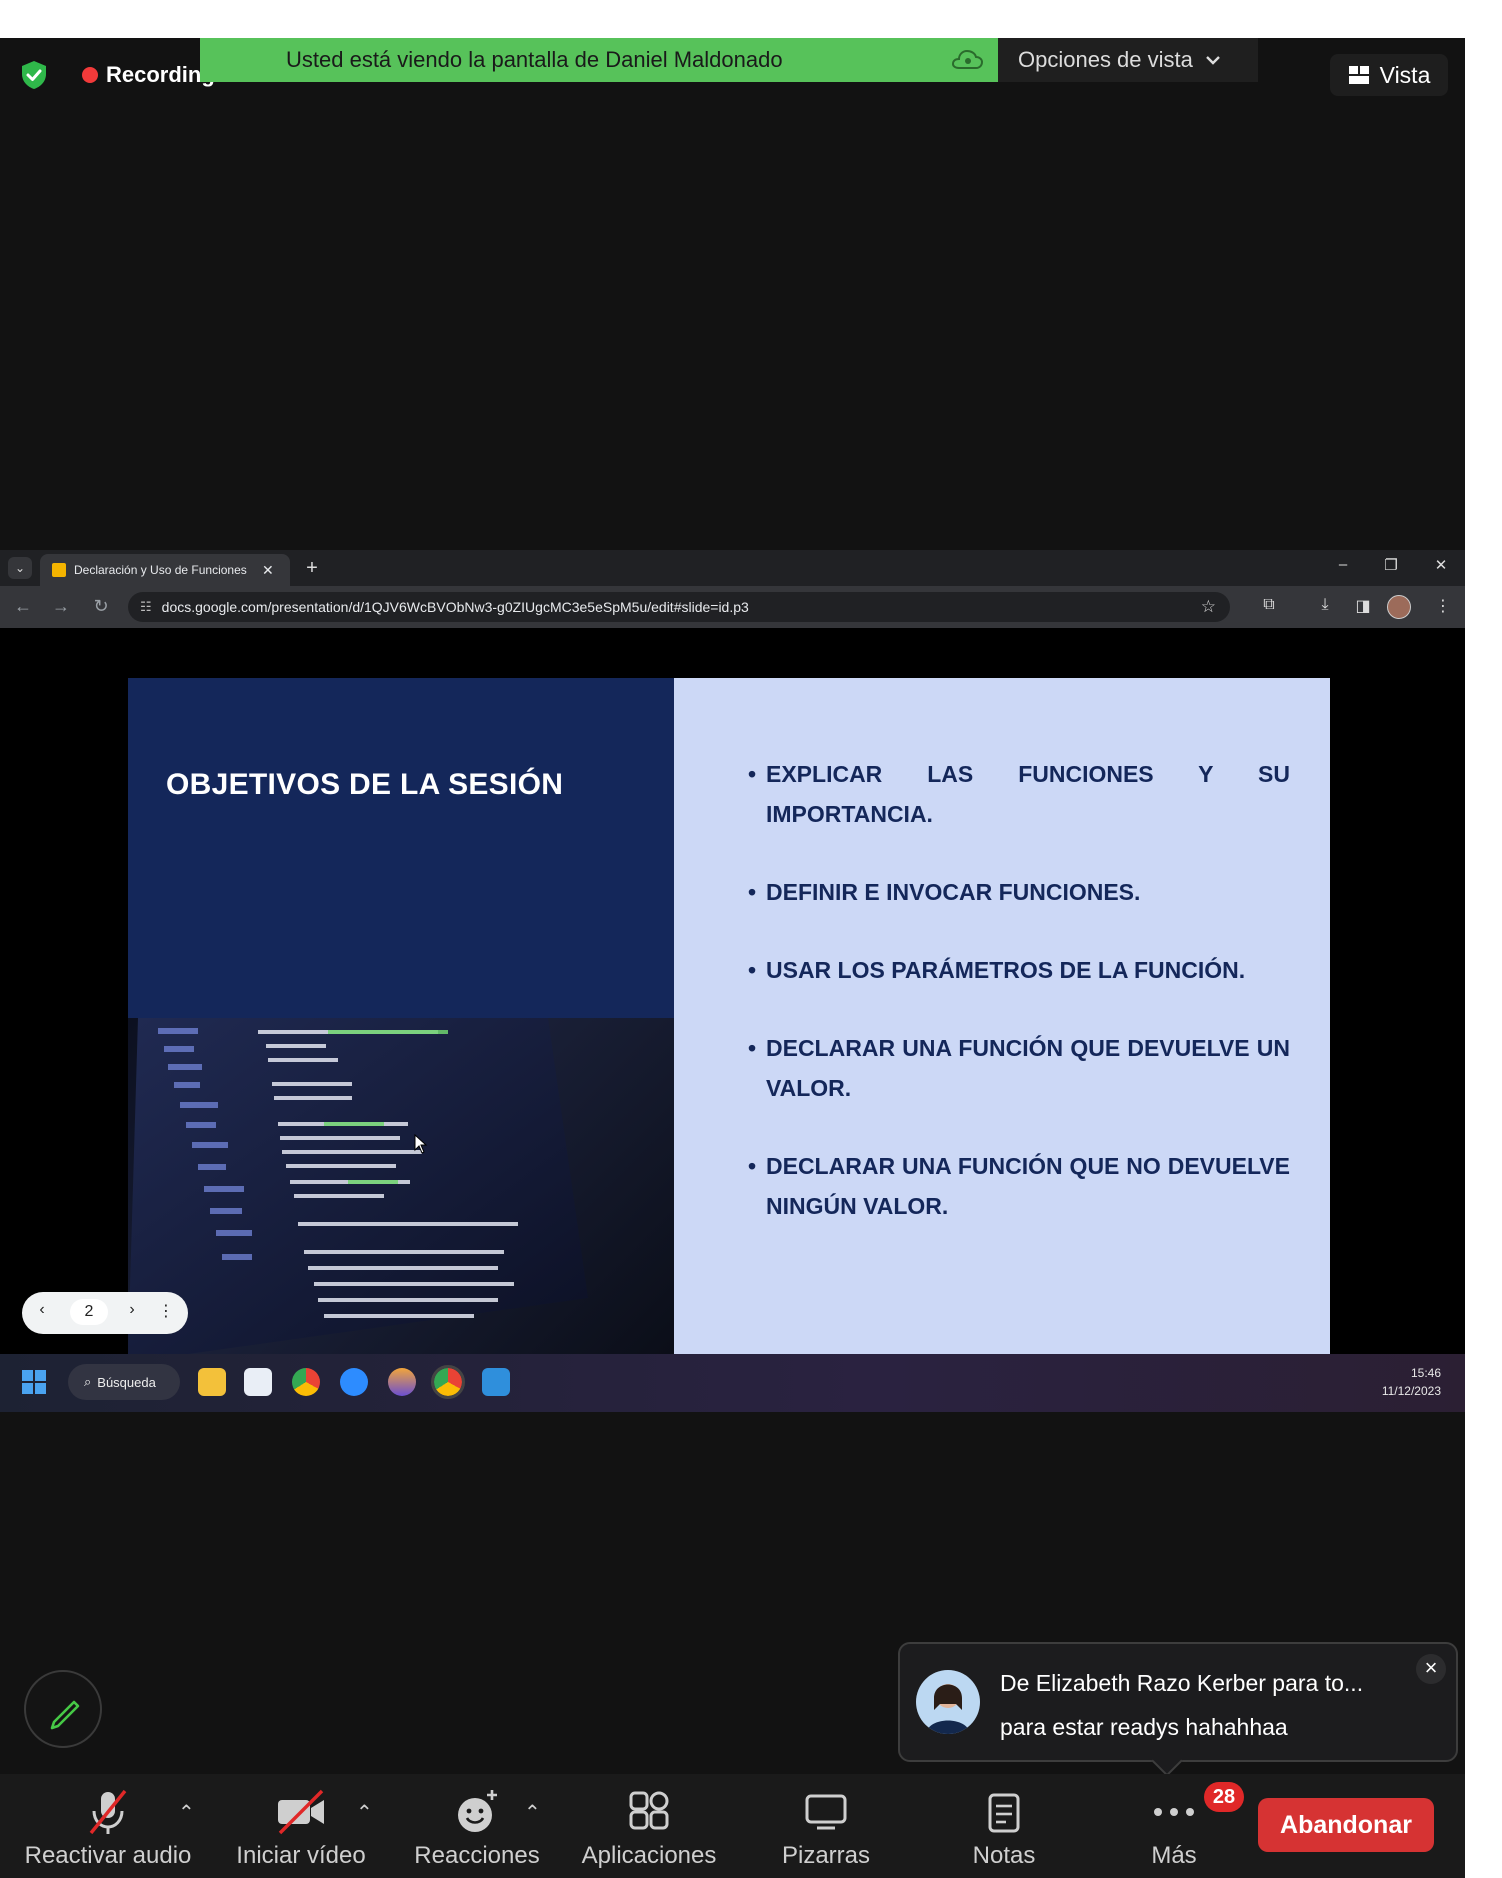  I want to click on forward-arrow-icon: →, so click(61, 606).